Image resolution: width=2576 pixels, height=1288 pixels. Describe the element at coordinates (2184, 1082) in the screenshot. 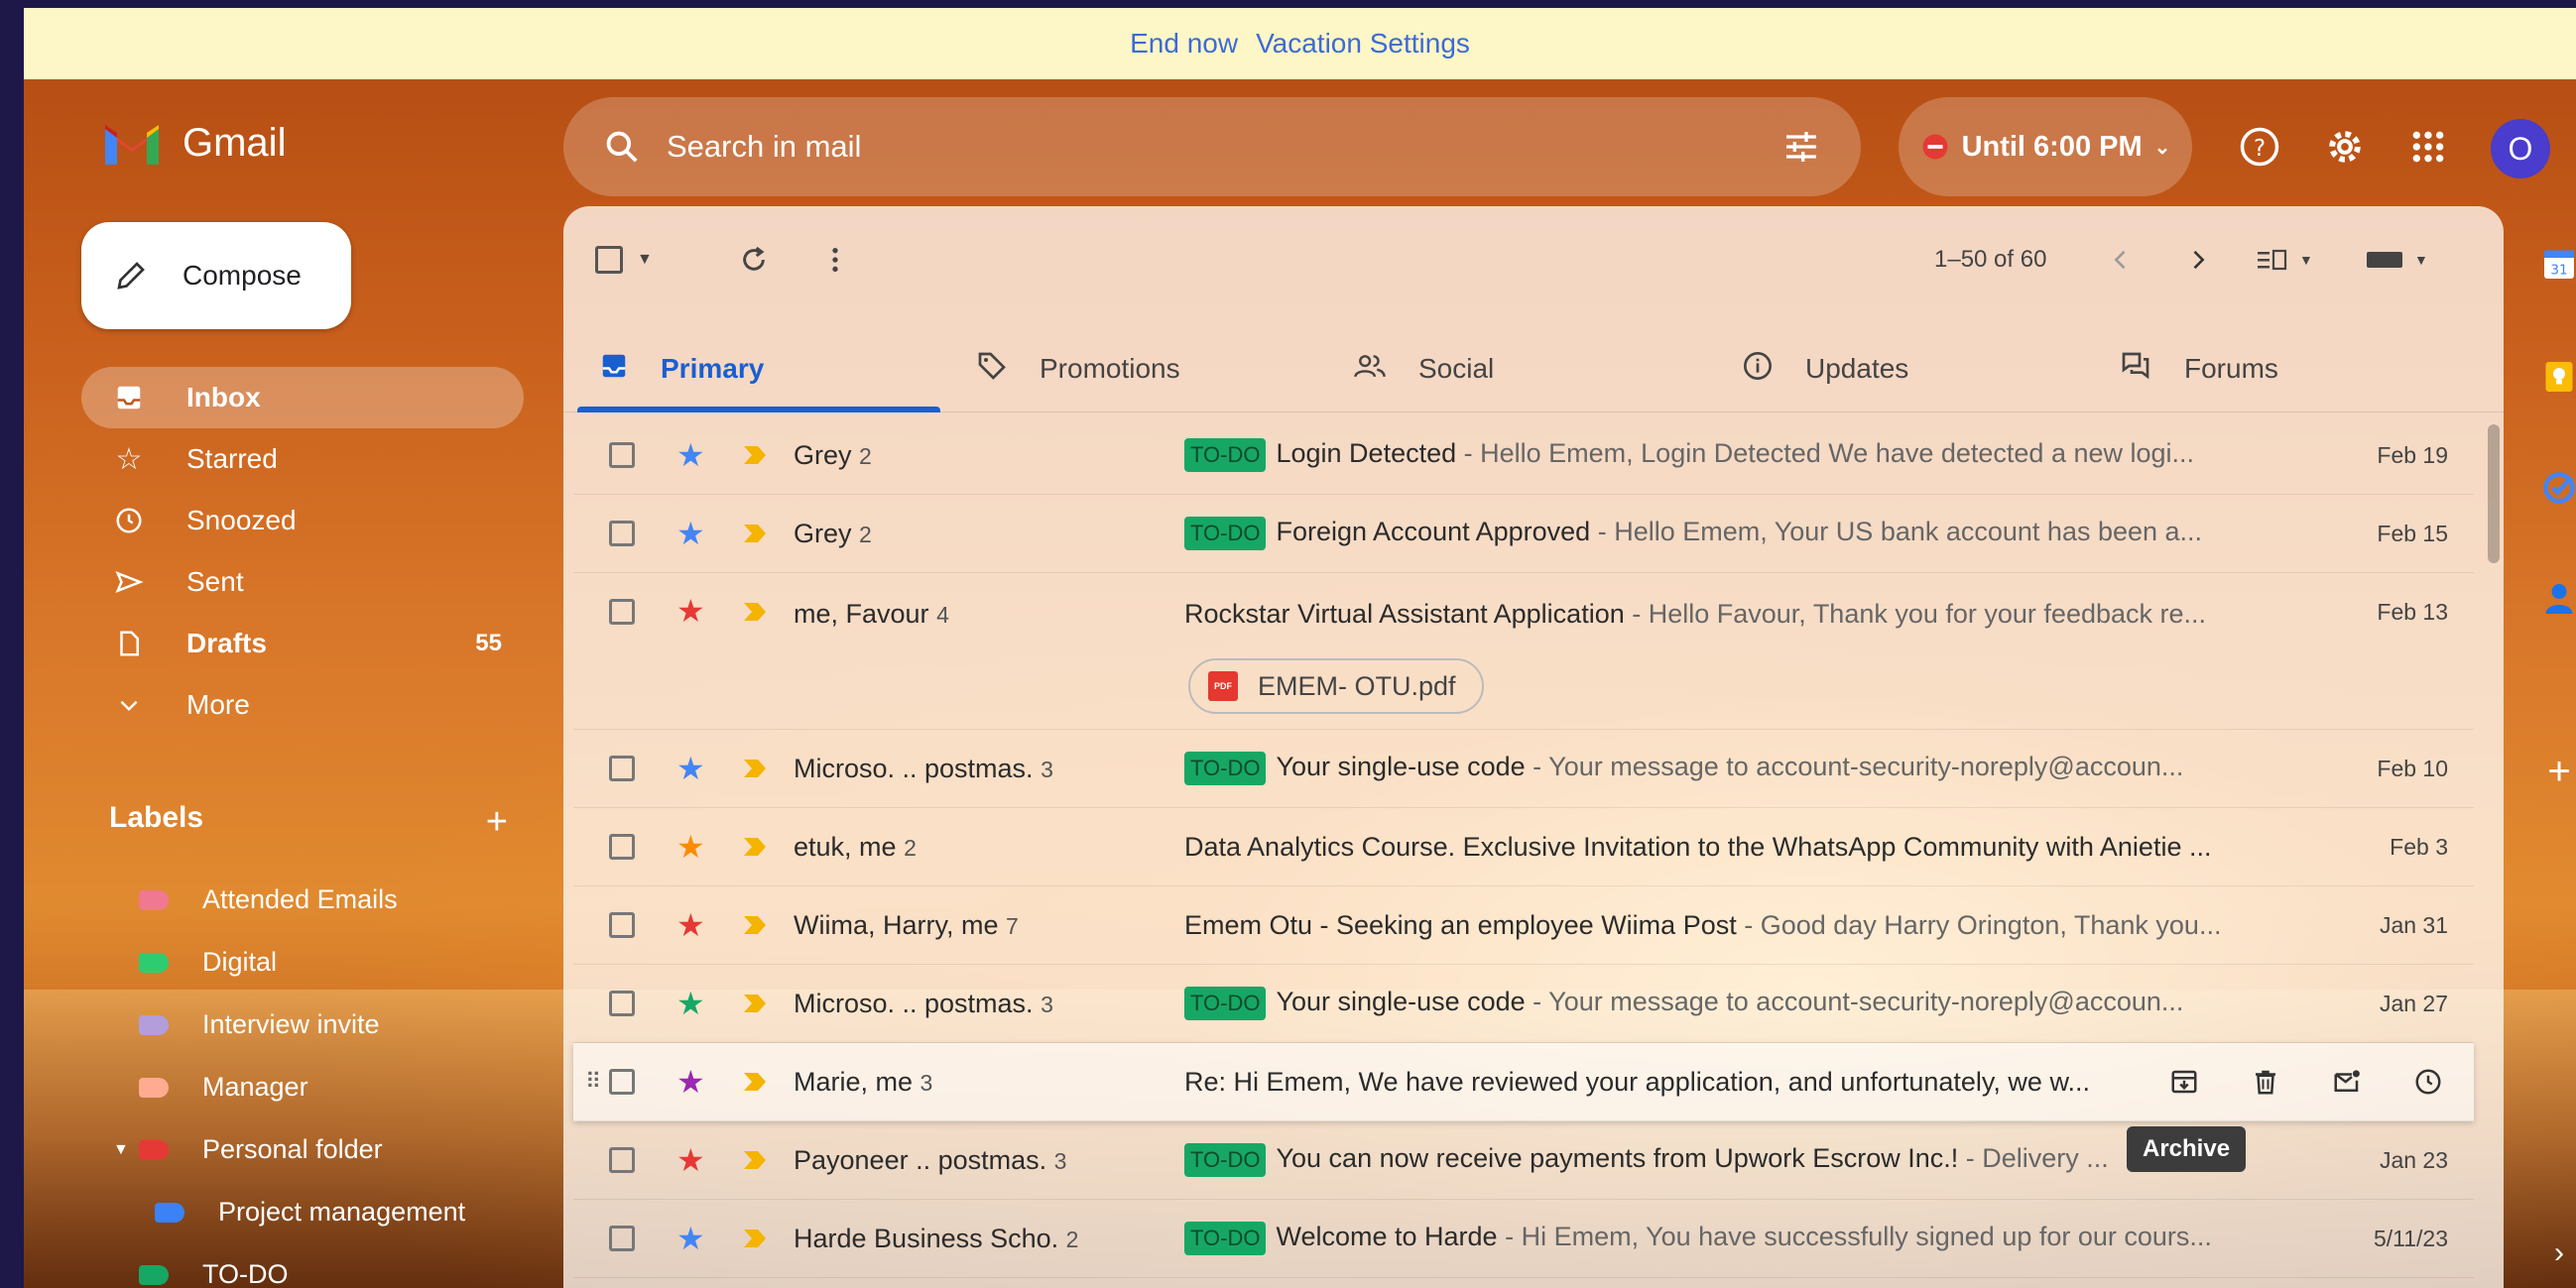

I see `archive-icon` at that location.